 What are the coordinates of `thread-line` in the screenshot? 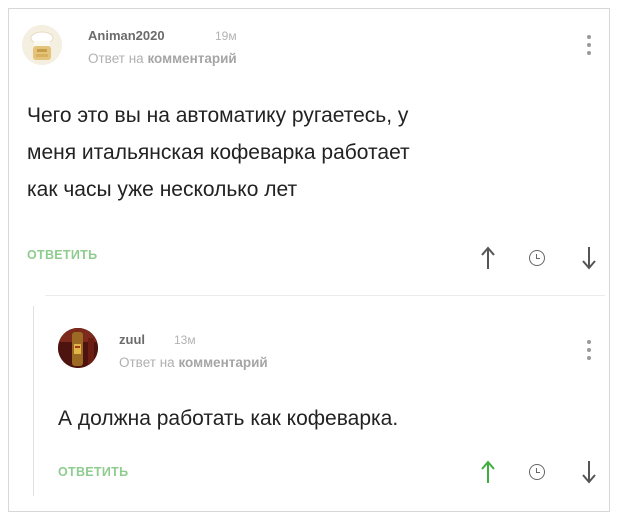 It's located at (33, 401).